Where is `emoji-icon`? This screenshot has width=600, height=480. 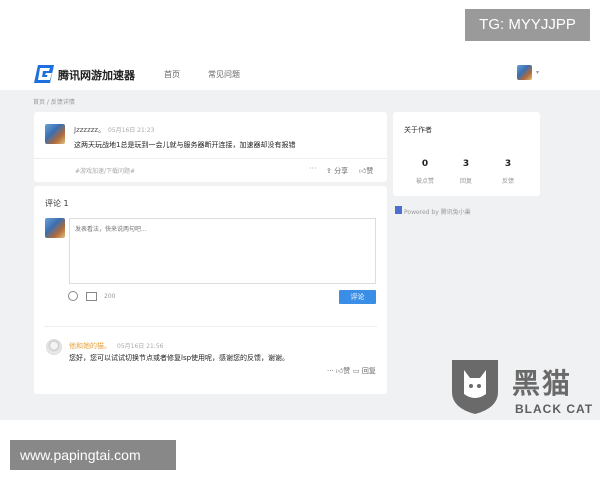
emoji-icon is located at coordinates (73, 296).